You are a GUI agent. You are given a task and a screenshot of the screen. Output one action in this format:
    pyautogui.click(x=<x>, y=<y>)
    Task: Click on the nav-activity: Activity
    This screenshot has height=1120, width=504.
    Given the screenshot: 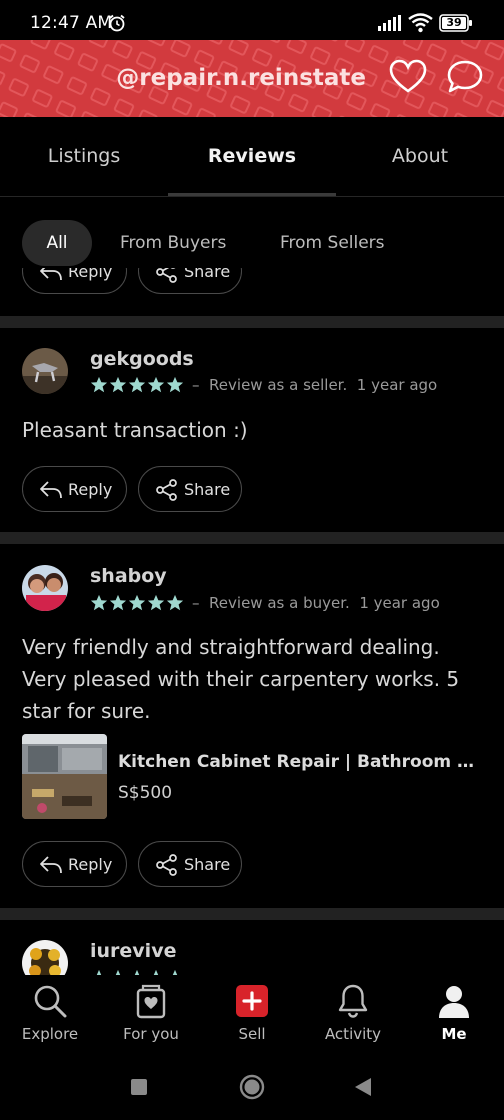 What is the action you would take?
    pyautogui.click(x=353, y=1015)
    